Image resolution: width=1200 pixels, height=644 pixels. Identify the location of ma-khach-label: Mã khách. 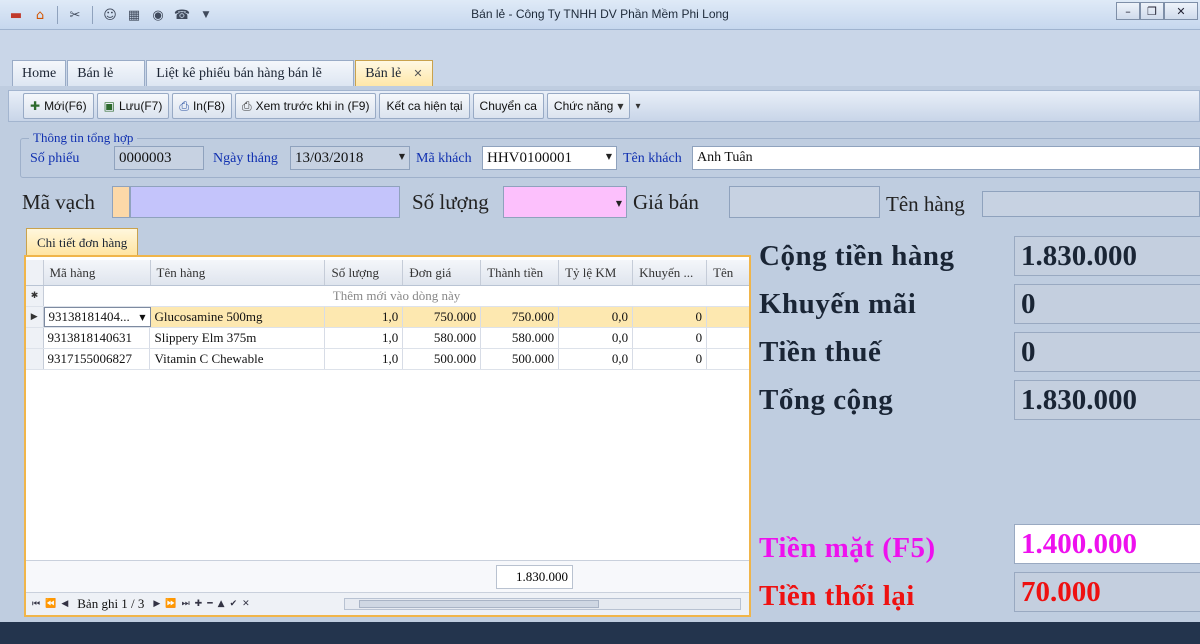
(444, 158).